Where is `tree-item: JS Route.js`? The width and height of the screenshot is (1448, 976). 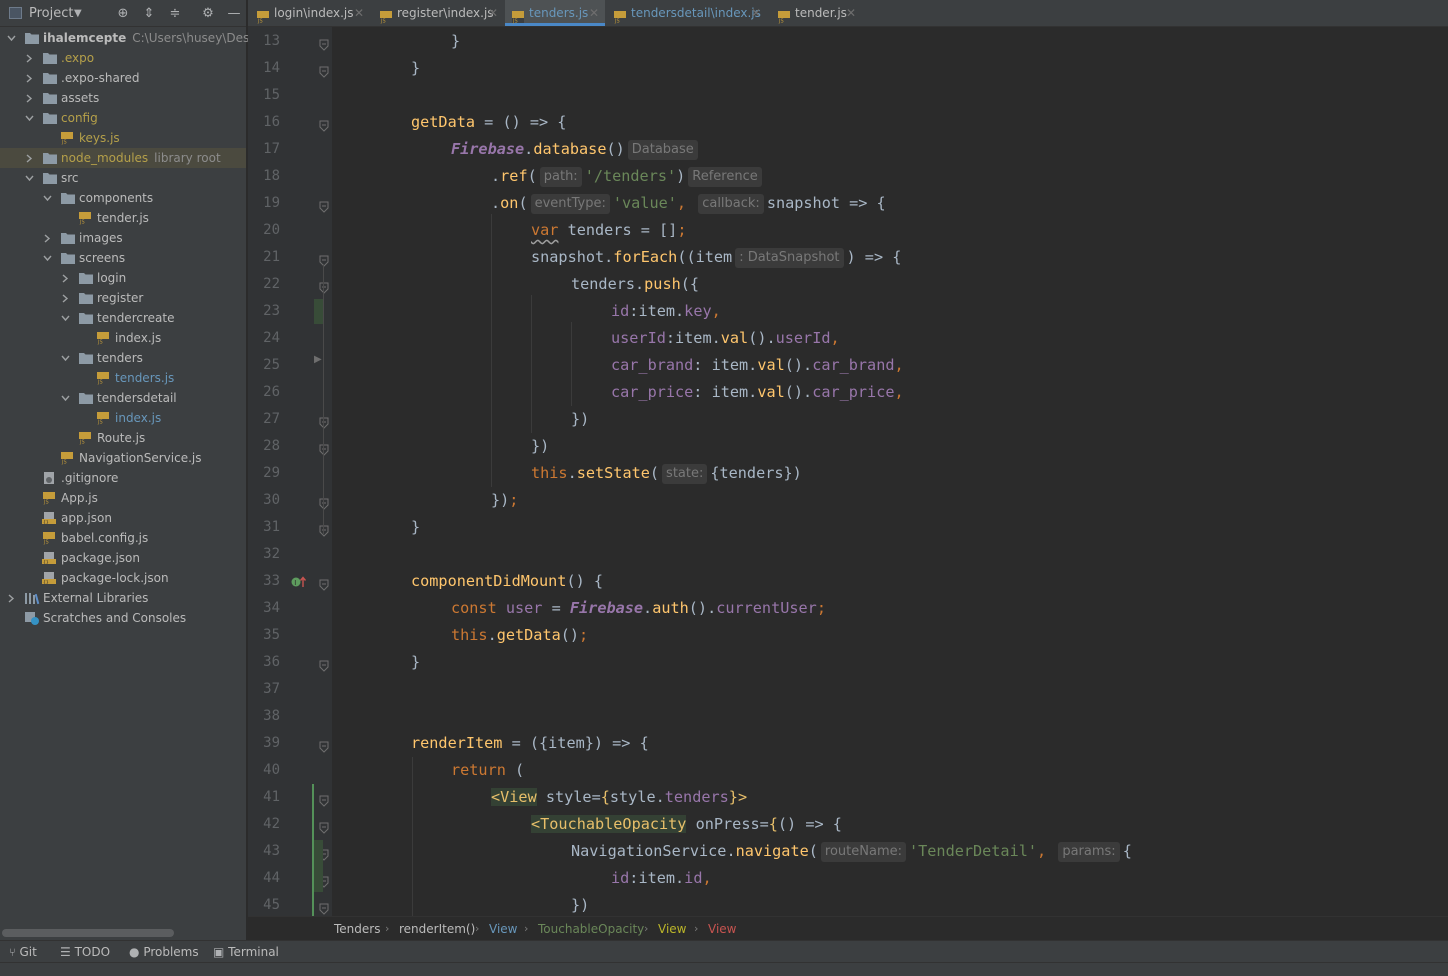 tree-item: JS Route.js is located at coordinates (123, 438).